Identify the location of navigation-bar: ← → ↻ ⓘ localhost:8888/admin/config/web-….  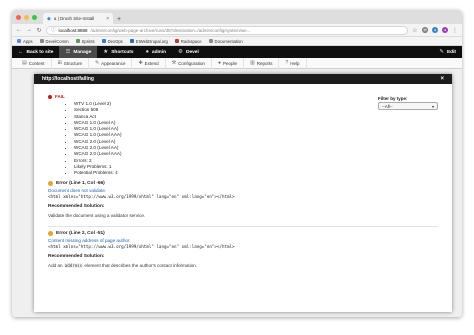
(237, 30).